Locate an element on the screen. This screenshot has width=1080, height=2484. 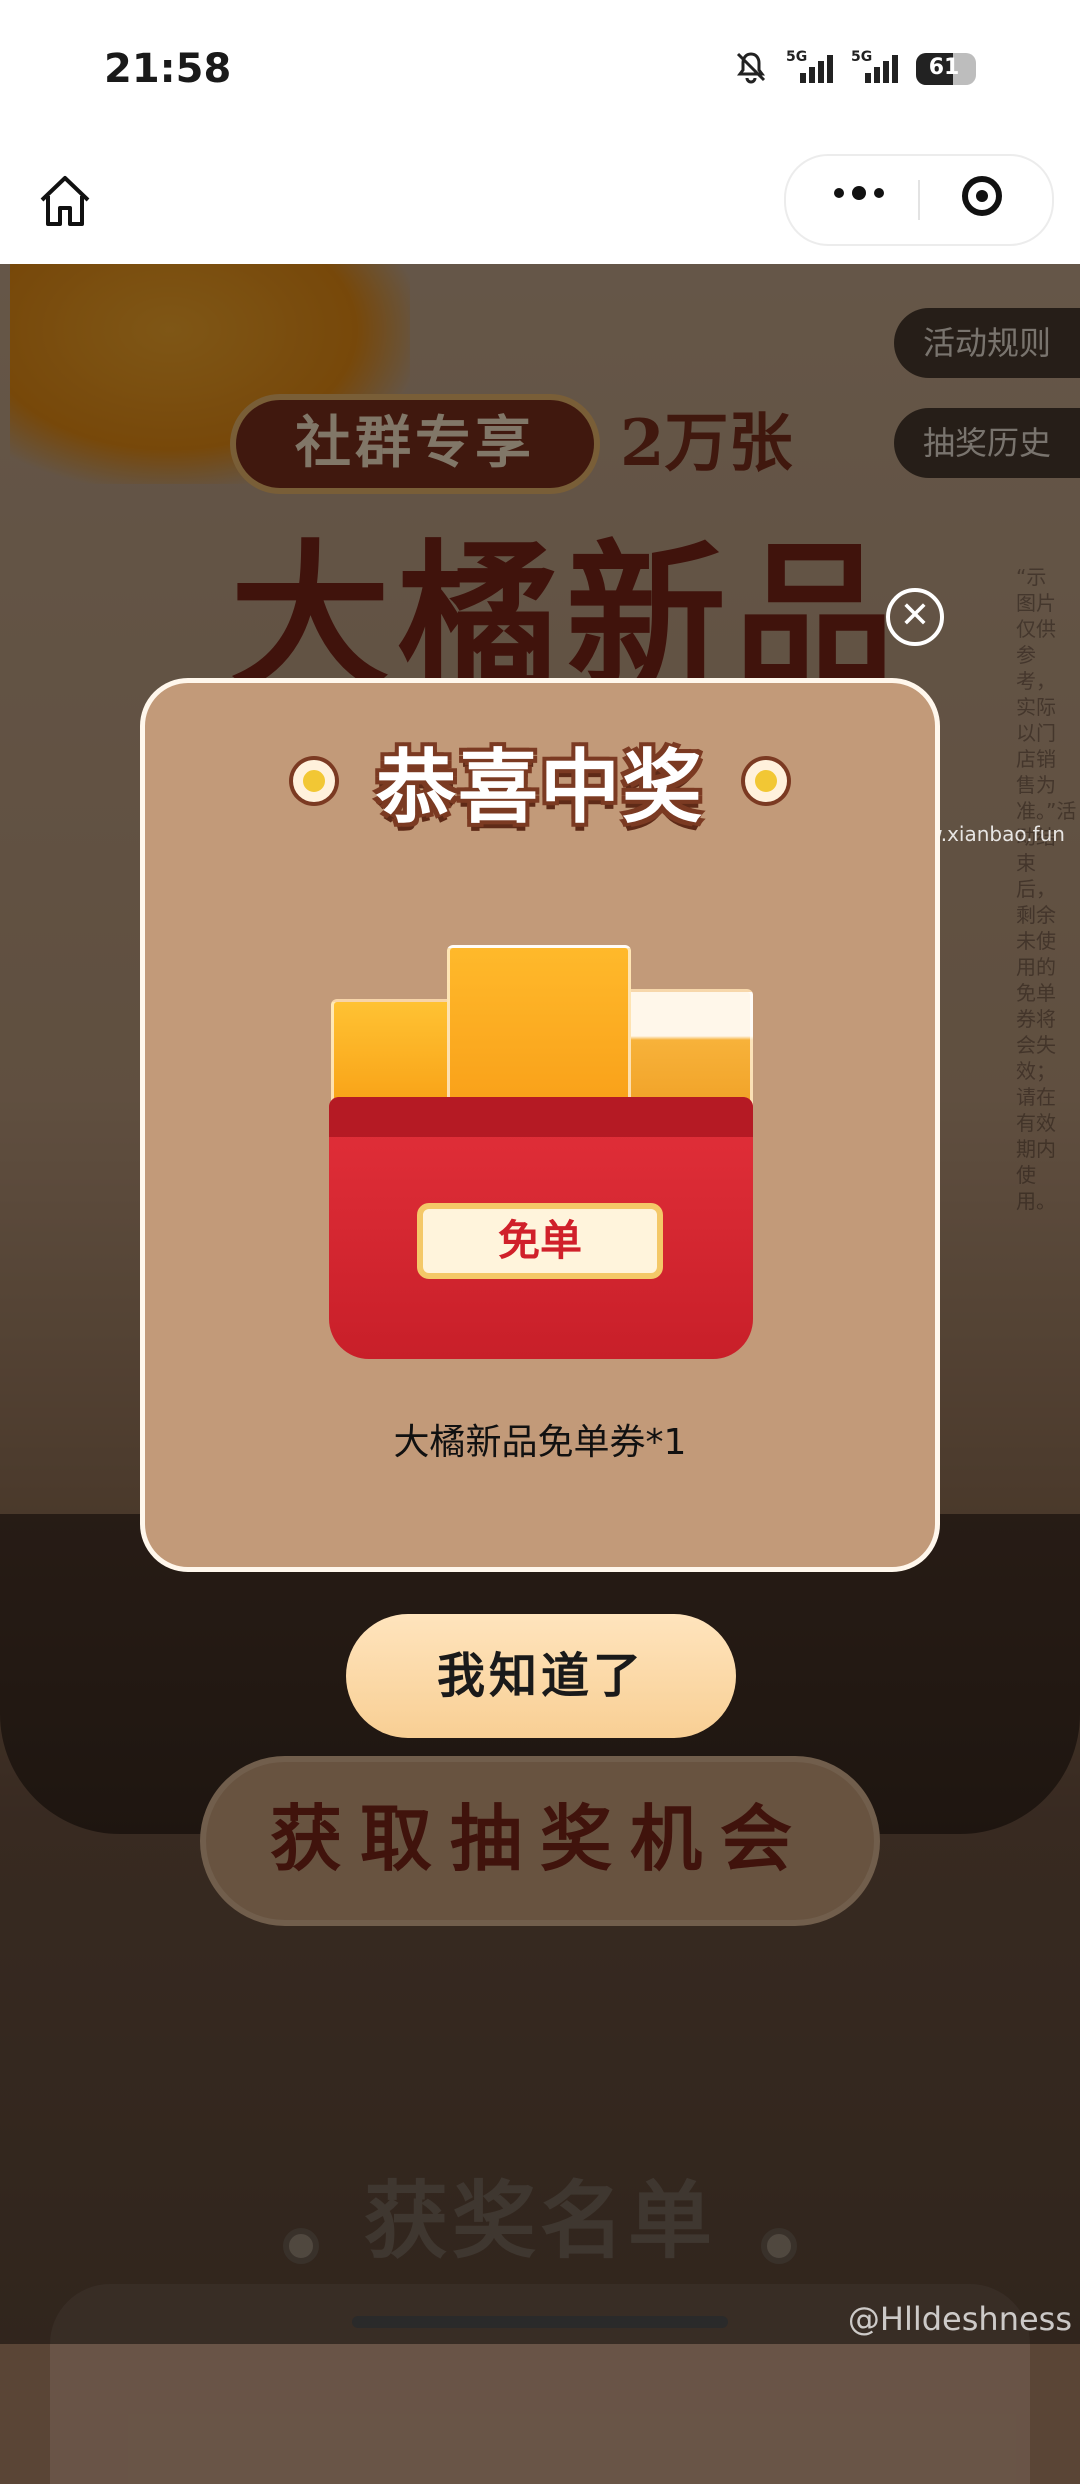
battery-icon: 61 is located at coordinates (946, 69).